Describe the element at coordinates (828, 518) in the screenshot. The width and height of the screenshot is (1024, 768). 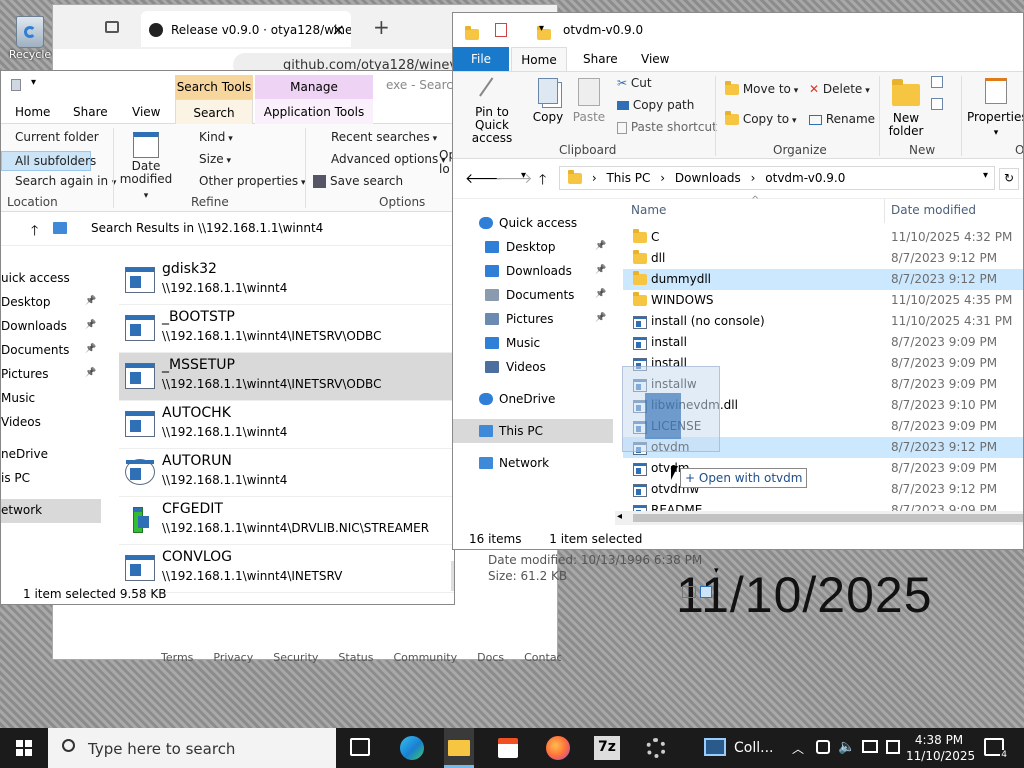
I see `scroll-thumb` at that location.